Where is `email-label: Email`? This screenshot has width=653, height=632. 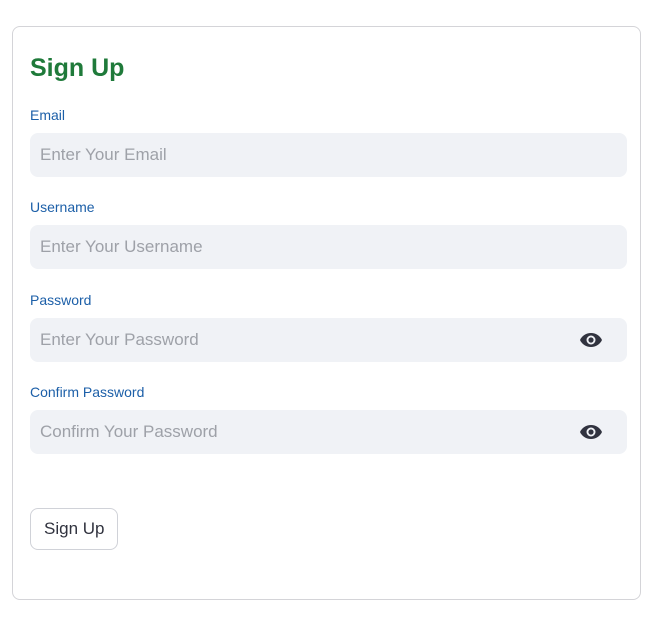 email-label: Email is located at coordinates (48, 115).